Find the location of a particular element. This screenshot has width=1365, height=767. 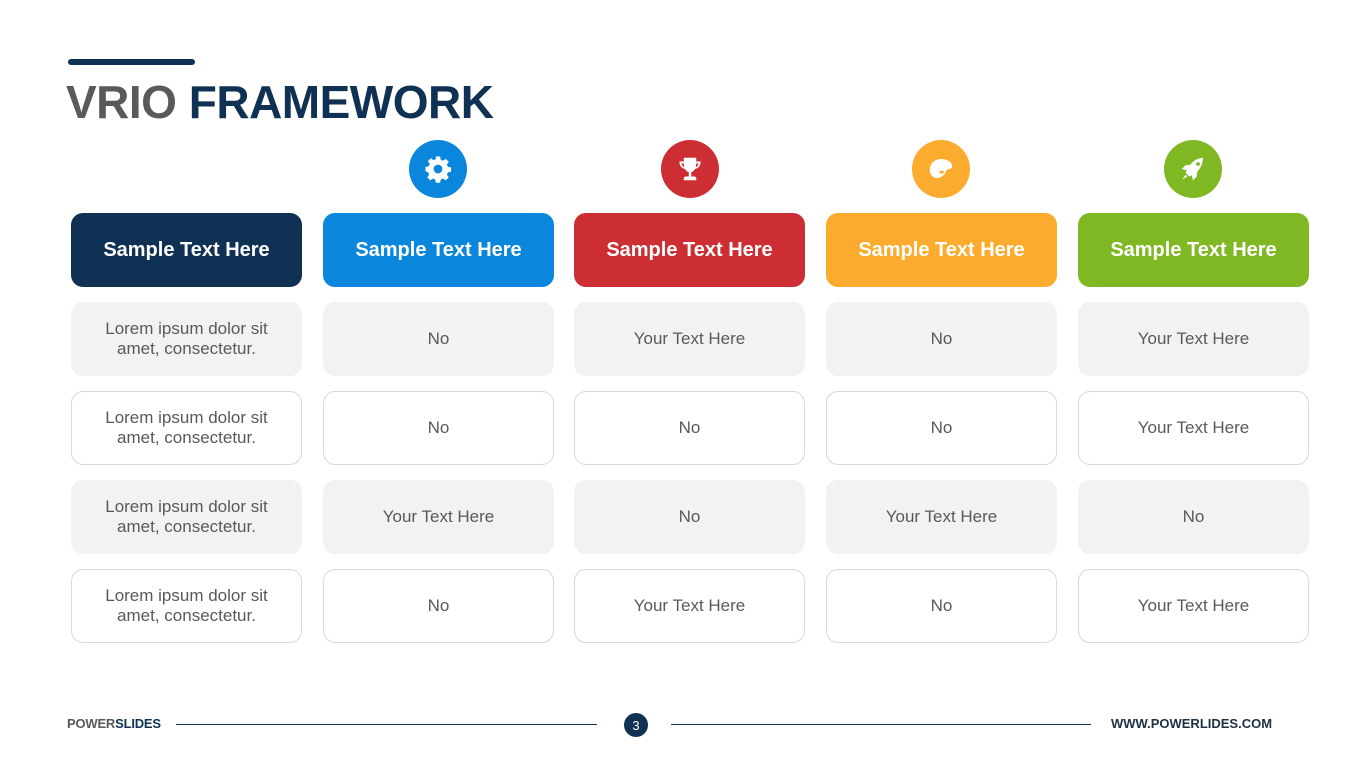

trophy-icon is located at coordinates (690, 169).